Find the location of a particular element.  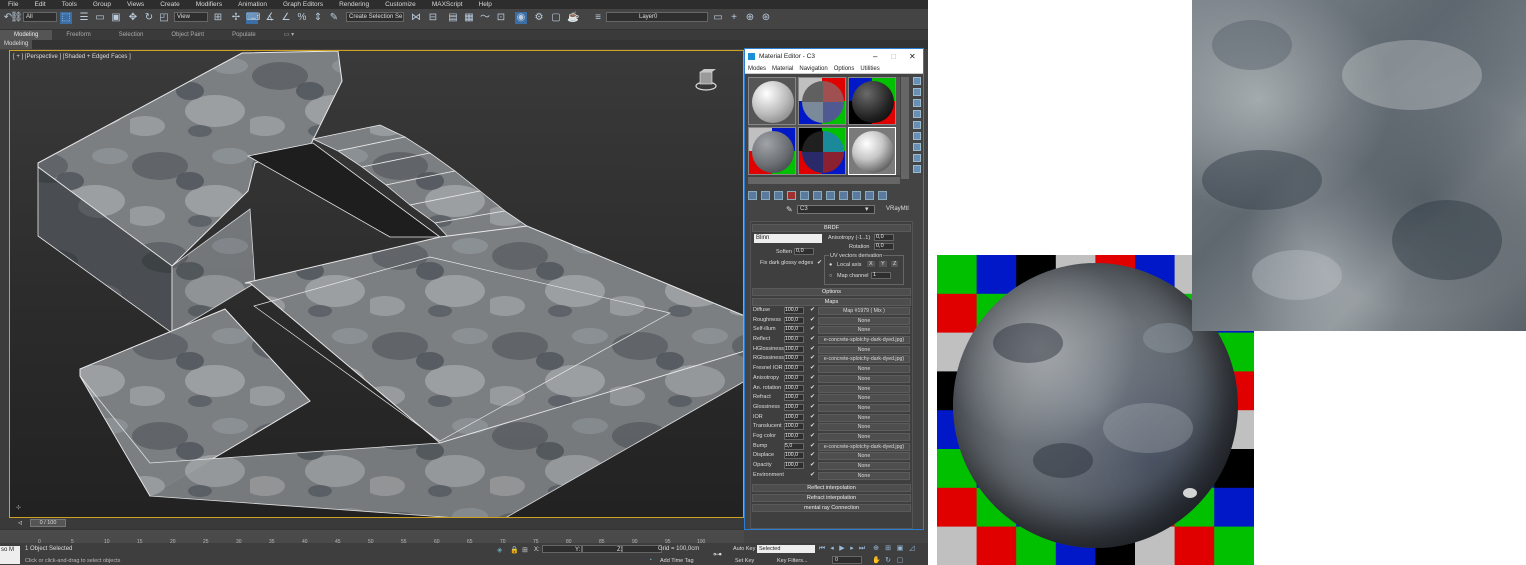

select-layer-objects-icon: ⊛ is located at coordinates (766, 18).